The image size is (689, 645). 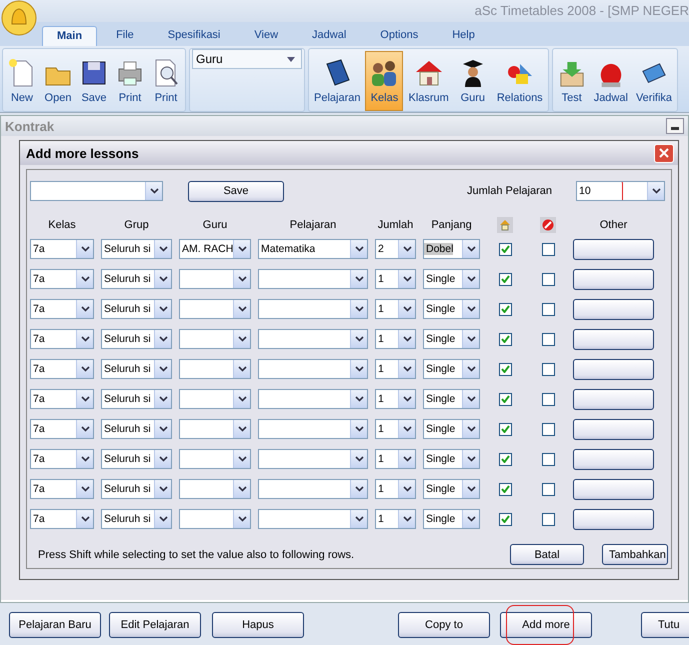 I want to click on view-combo-box: Guru, so click(x=247, y=59).